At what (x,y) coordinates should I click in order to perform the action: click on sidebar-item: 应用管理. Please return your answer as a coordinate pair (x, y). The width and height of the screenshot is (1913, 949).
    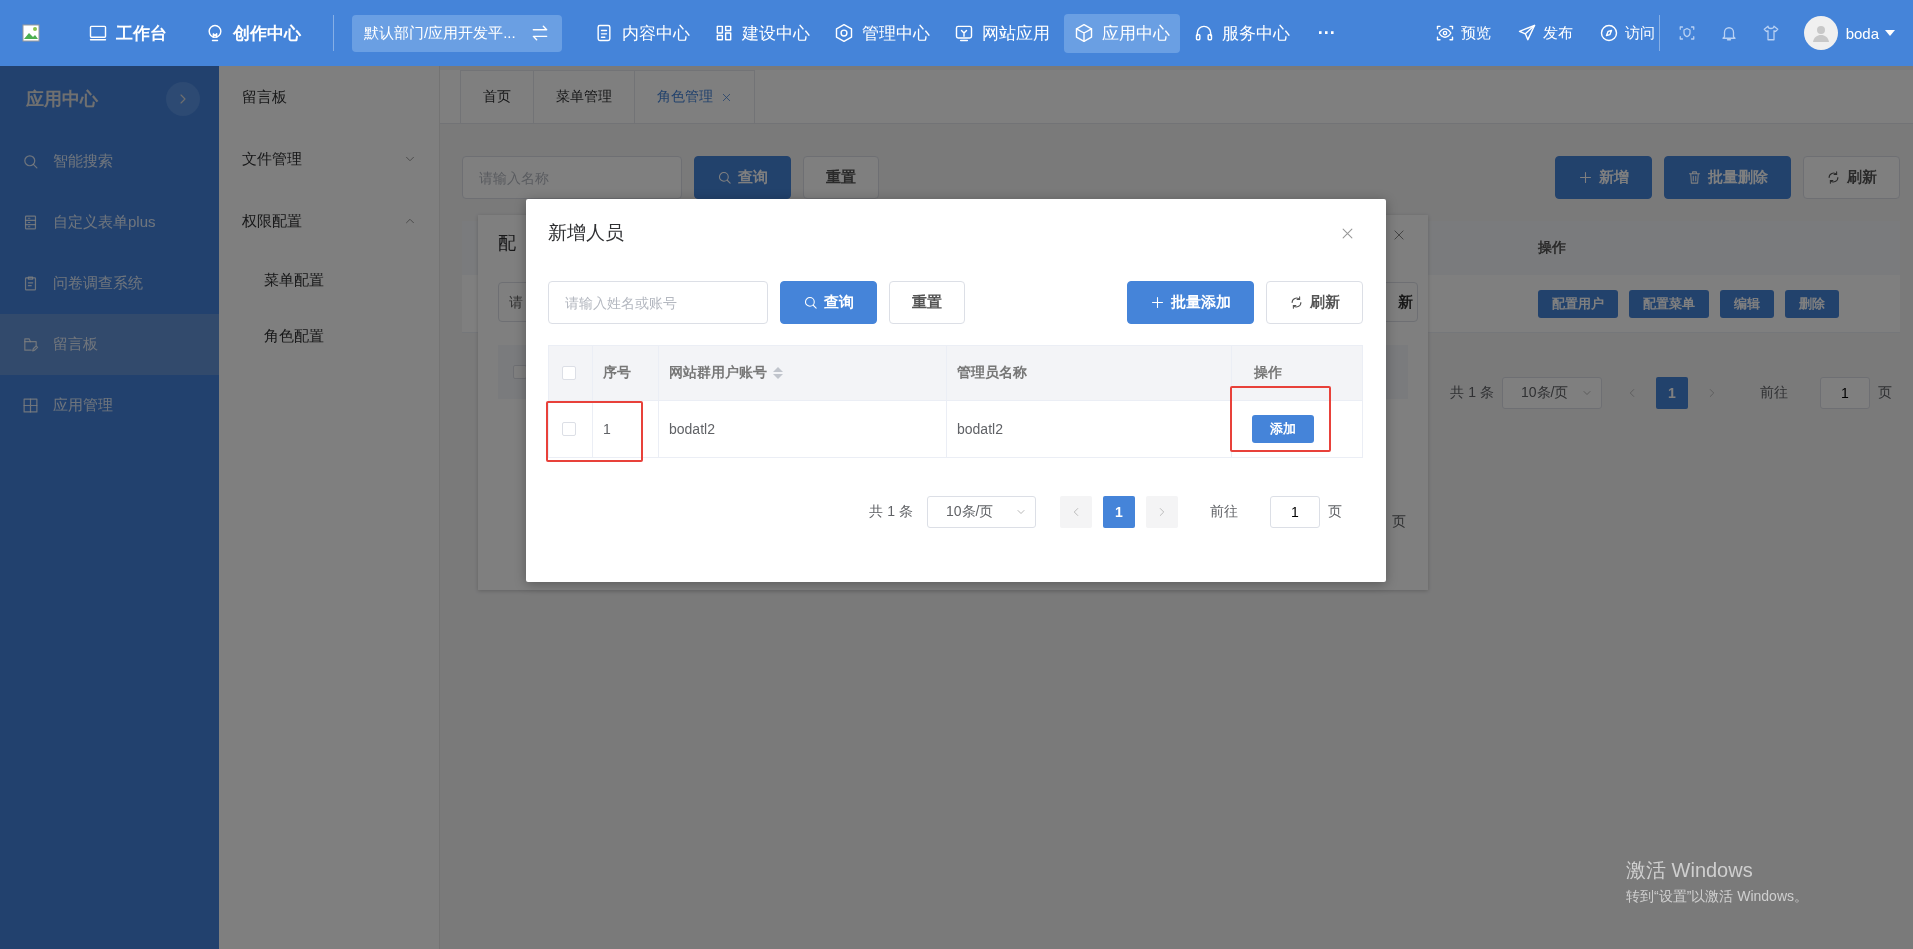
    Looking at the image, I should click on (109, 405).